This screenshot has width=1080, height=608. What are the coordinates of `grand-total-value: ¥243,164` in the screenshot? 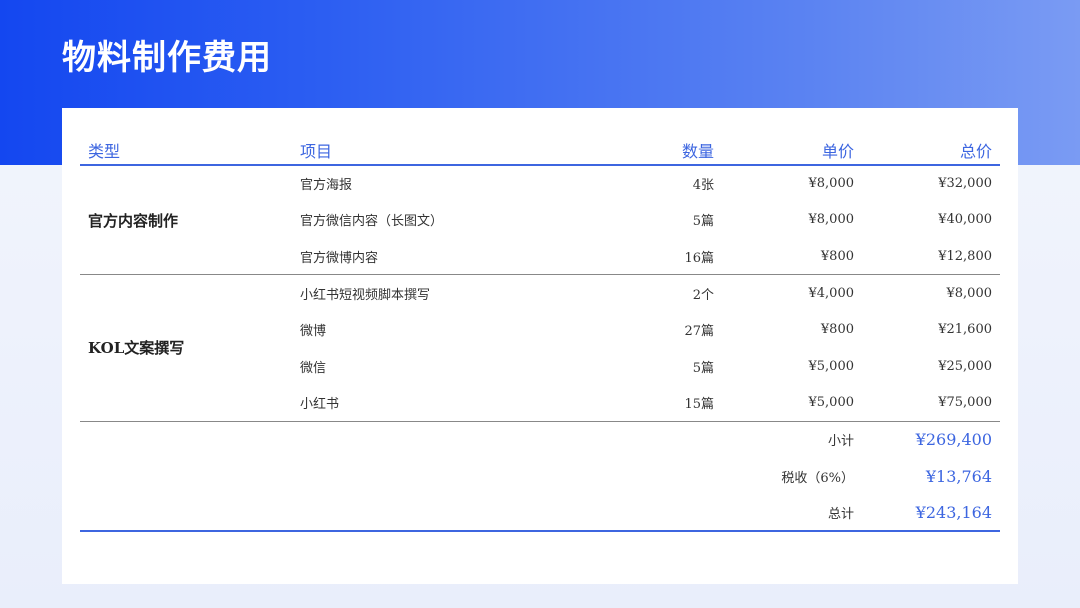 It's located at (931, 513).